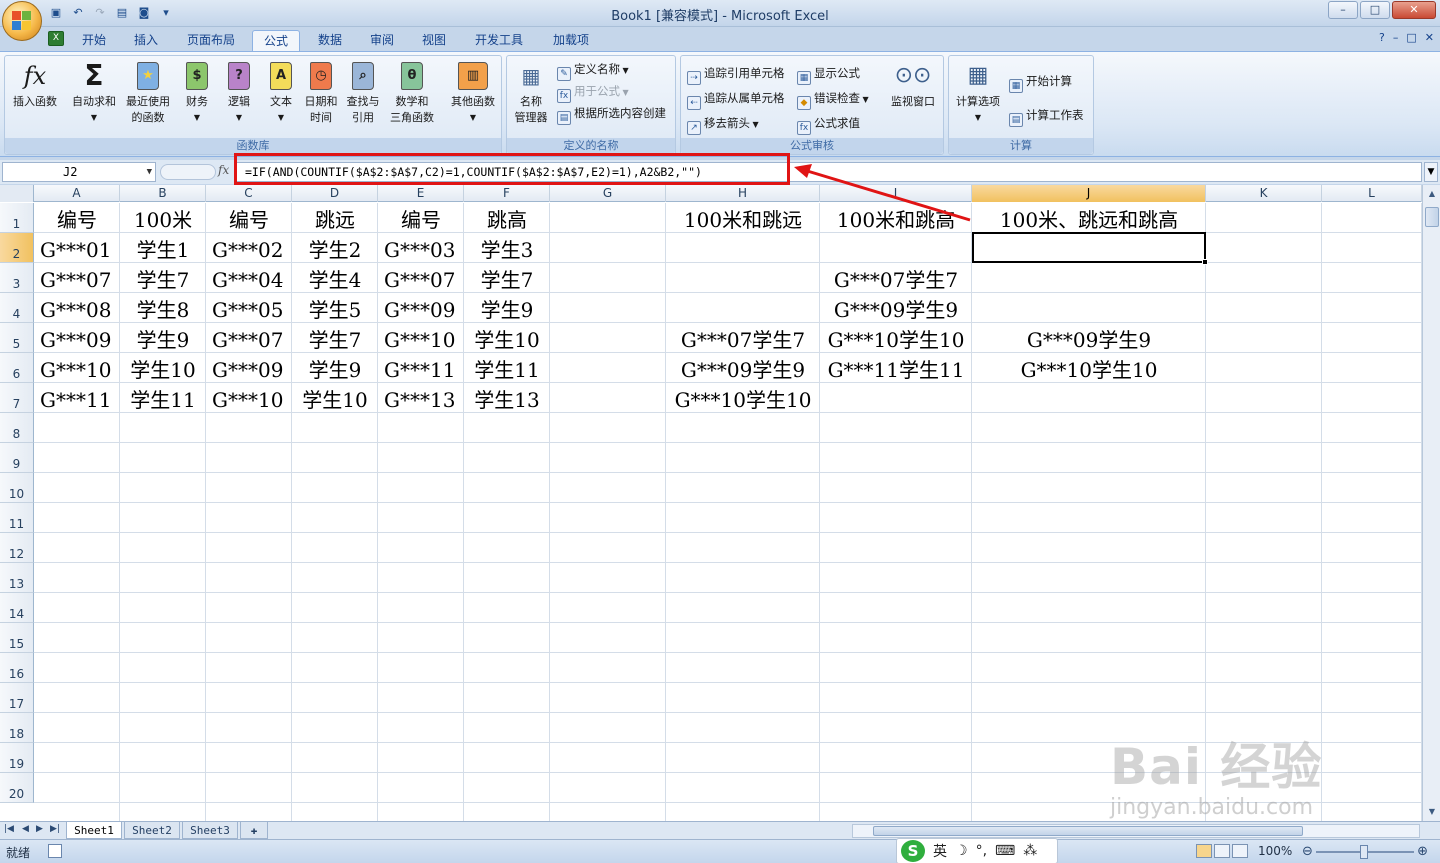  What do you see at coordinates (249, 308) in the screenshot?
I see `cell-c4: G***05` at bounding box center [249, 308].